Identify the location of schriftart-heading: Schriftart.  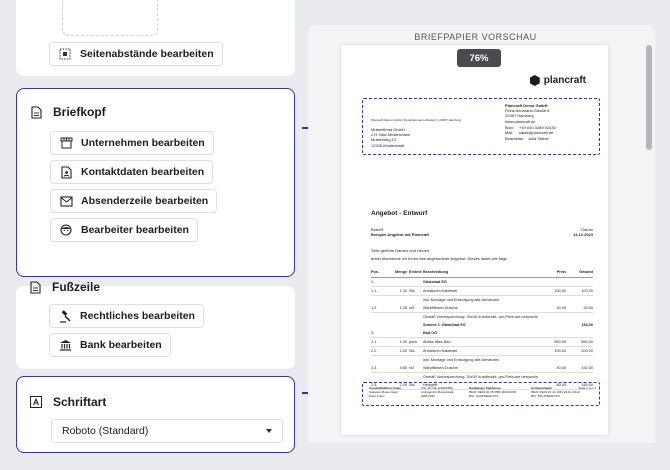
(67, 402).